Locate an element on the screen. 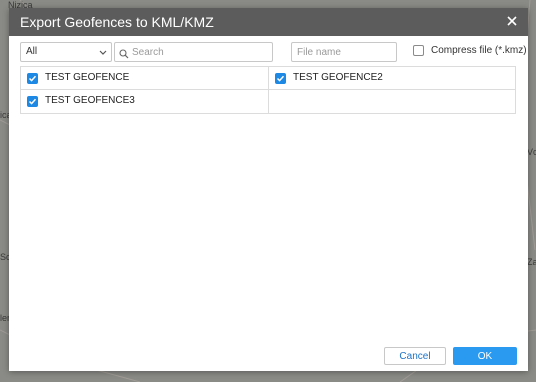 The height and width of the screenshot is (382, 536). filename-box is located at coordinates (344, 52).